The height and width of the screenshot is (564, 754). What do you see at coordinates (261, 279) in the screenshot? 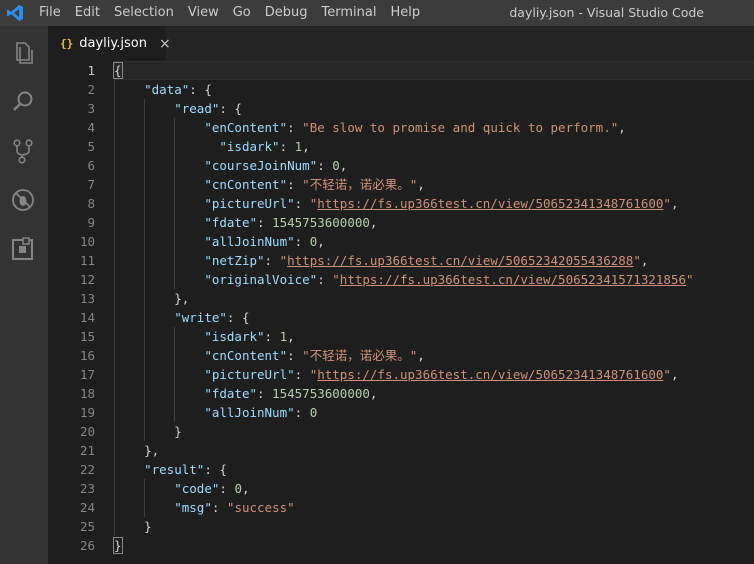
I see `json-key: "originalVoice"` at bounding box center [261, 279].